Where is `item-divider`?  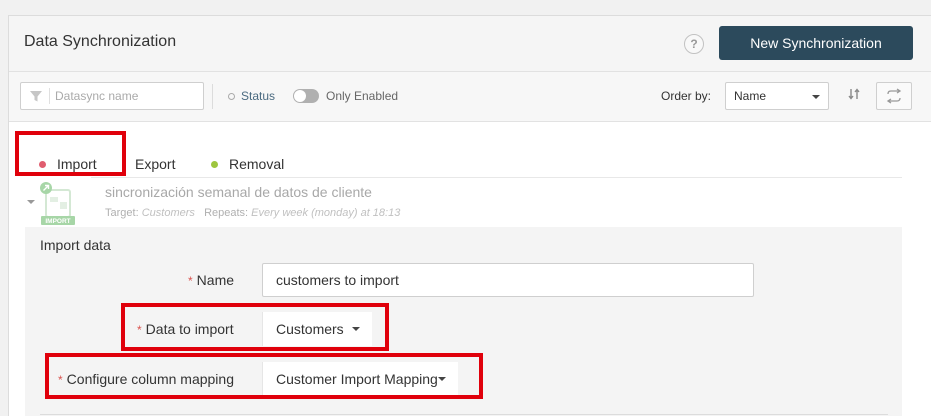
item-divider is located at coordinates (496, 177).